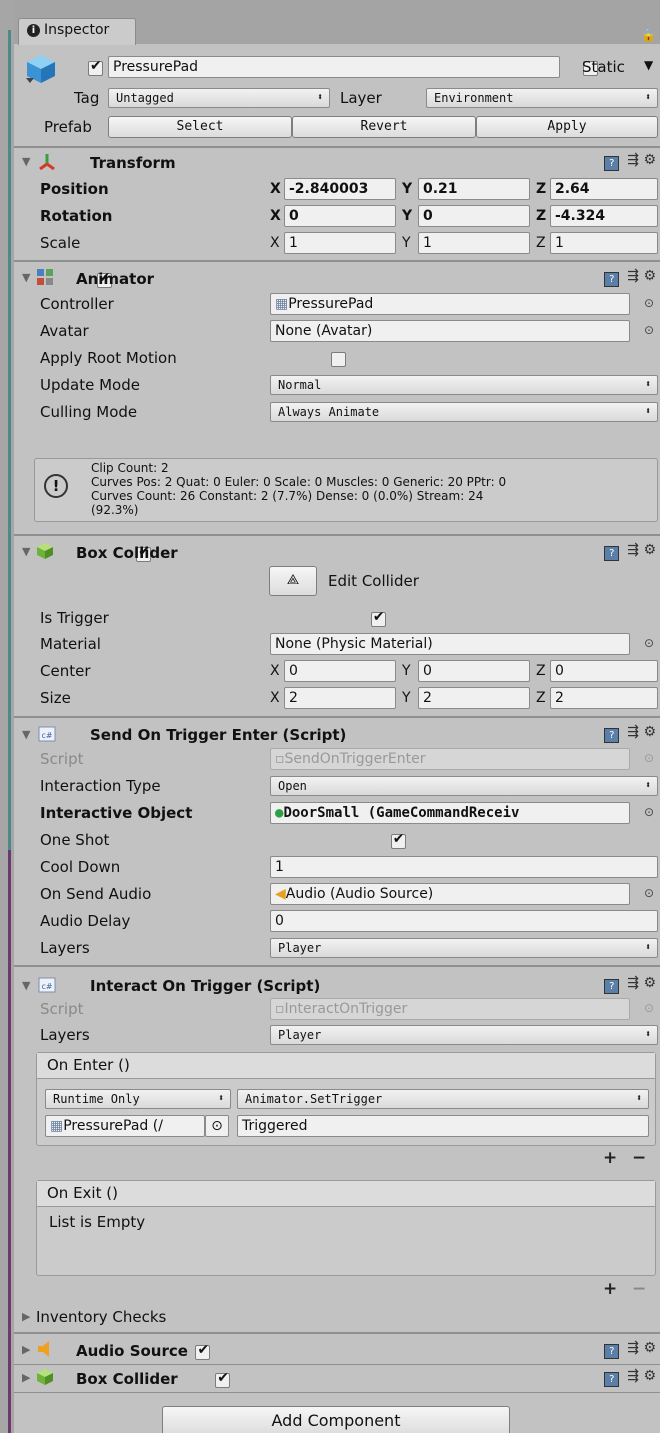 This screenshot has width=660, height=1433. Describe the element at coordinates (474, 189) in the screenshot. I see `position-y-input: 0.21` at that location.